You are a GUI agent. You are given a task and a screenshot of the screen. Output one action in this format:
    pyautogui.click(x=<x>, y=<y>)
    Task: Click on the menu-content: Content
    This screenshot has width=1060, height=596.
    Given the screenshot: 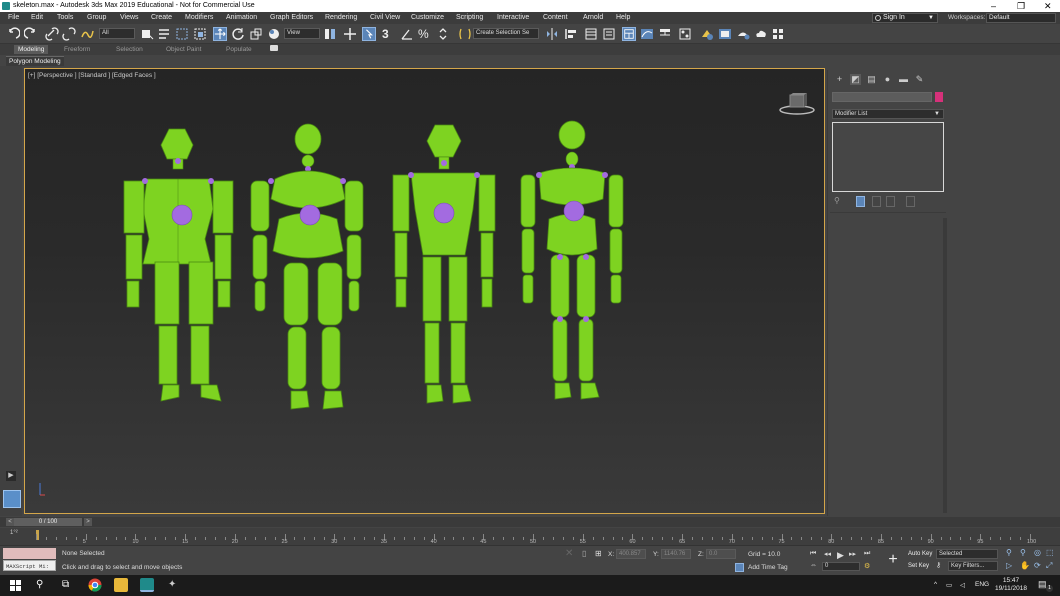 What is the action you would take?
    pyautogui.click(x=555, y=18)
    